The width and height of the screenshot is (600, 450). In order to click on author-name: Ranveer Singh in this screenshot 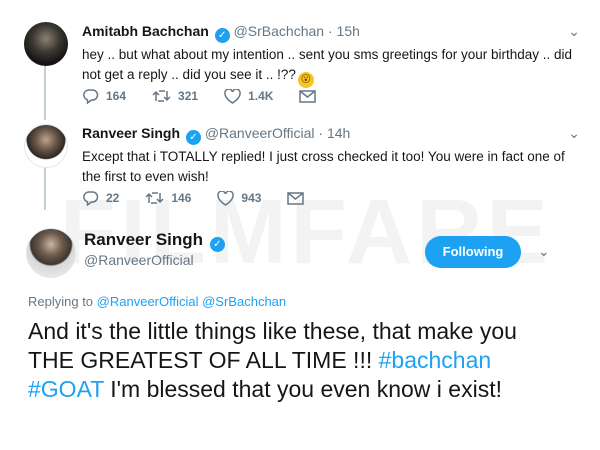, I will do `click(131, 133)`.